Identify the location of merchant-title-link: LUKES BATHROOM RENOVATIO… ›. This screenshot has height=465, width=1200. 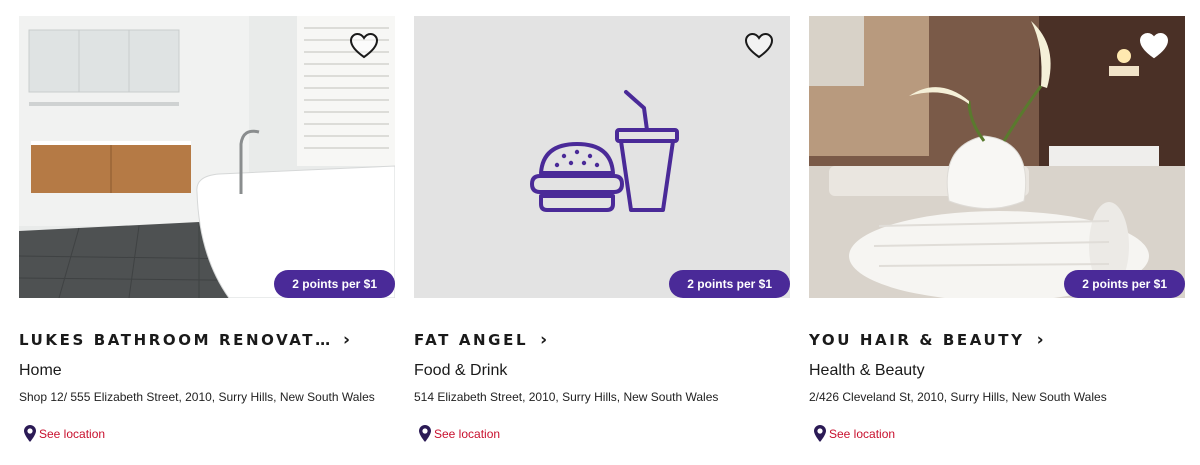
(207, 340).